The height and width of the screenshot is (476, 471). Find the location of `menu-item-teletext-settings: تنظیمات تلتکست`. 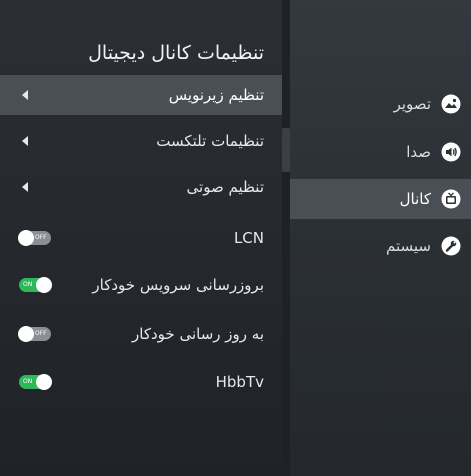

menu-item-teletext-settings: تنظیمات تلتکست is located at coordinates (141, 141).